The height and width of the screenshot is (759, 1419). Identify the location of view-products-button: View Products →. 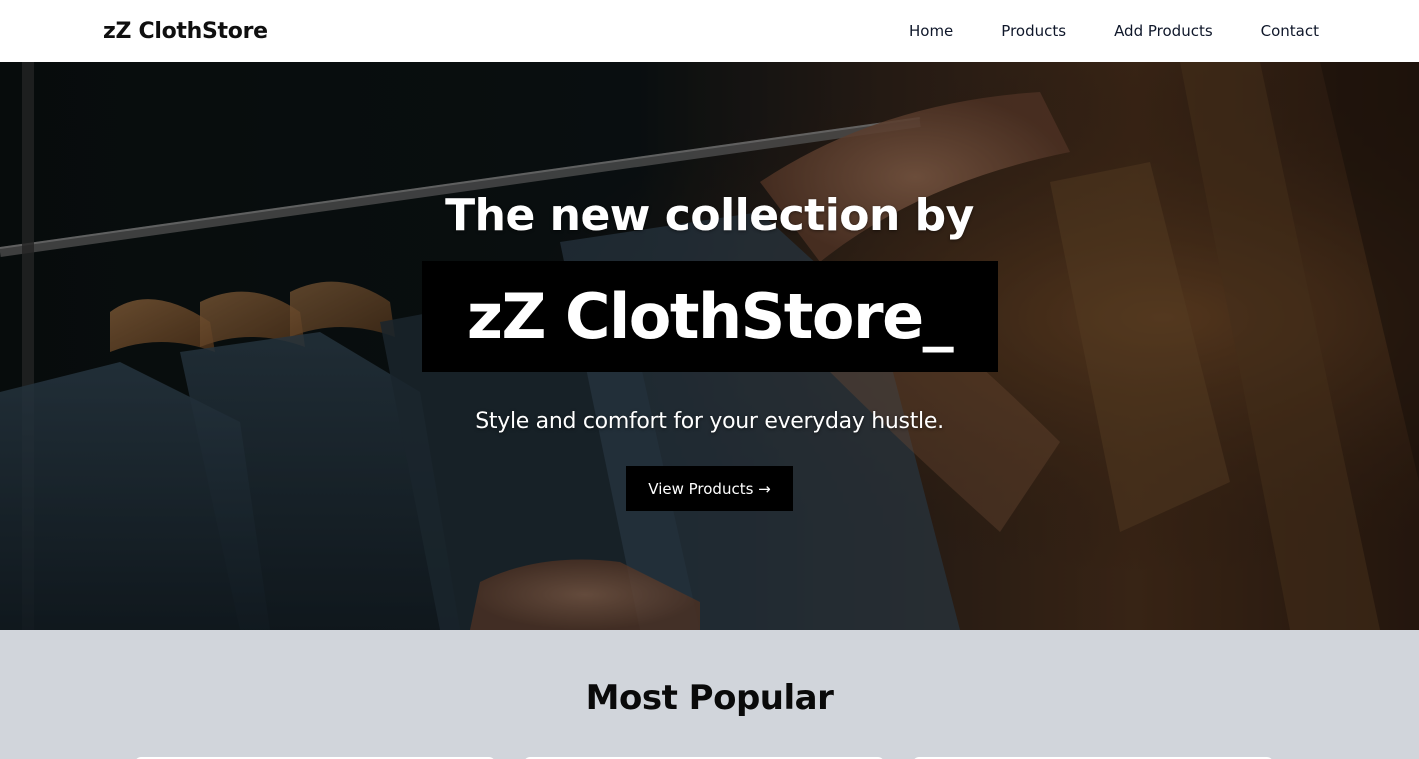
(709, 488).